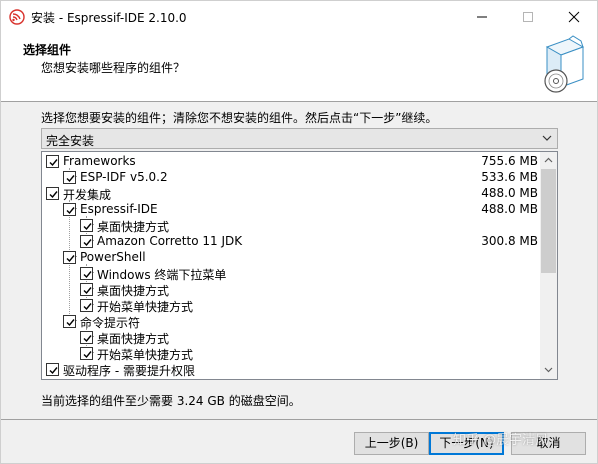 This screenshot has width=598, height=464. What do you see at coordinates (291, 369) in the screenshot?
I see `component-row-drivers: 驱动程序 - 需要提升权限` at bounding box center [291, 369].